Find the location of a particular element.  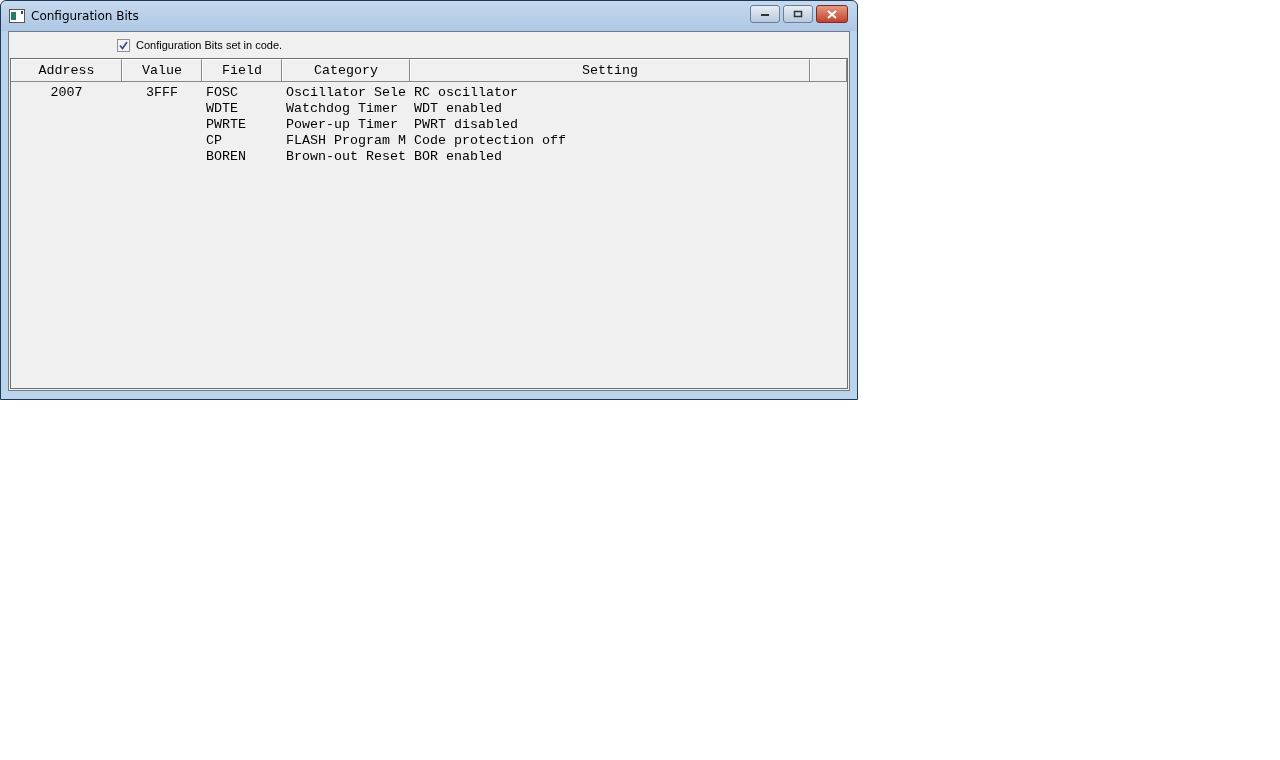

table-cell: PWRTE is located at coordinates (226, 124).